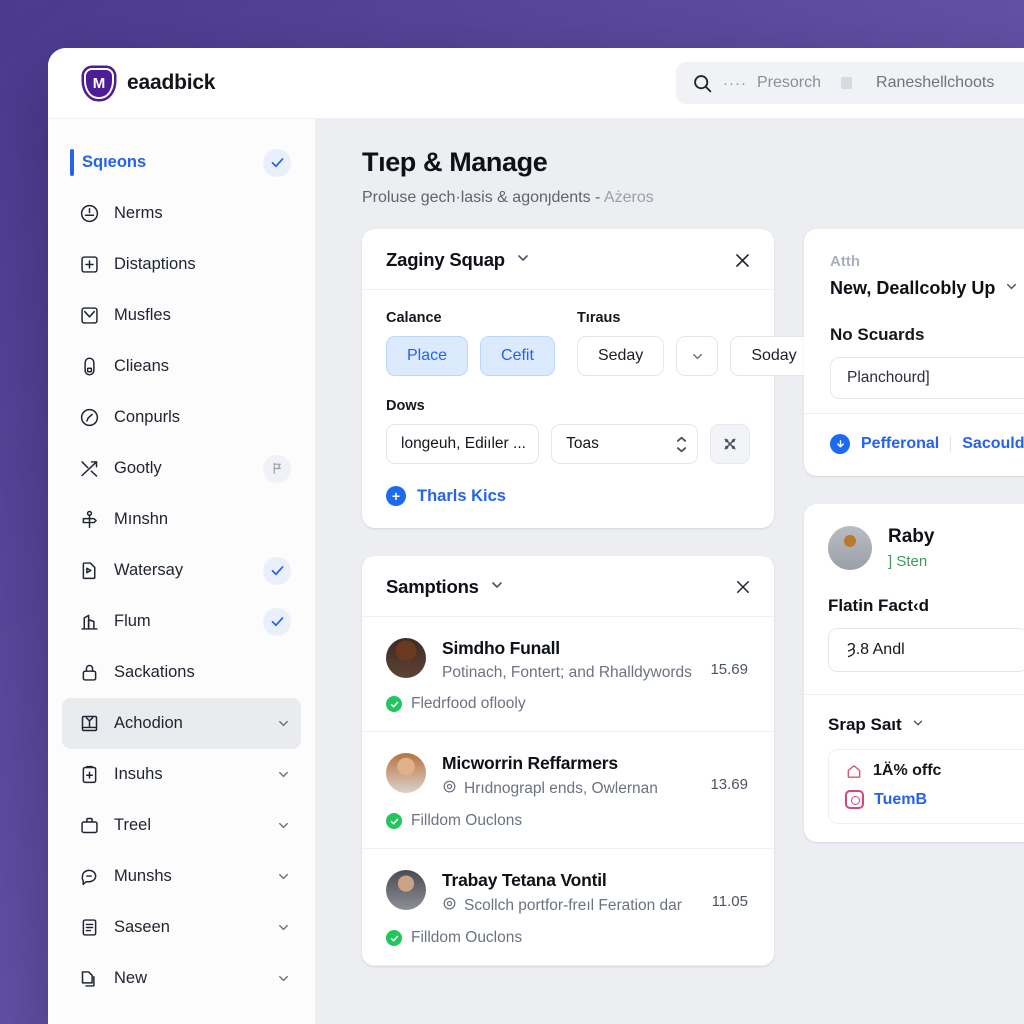  Describe the element at coordinates (131, 978) in the screenshot. I see `sidebar-item-label: New` at that location.